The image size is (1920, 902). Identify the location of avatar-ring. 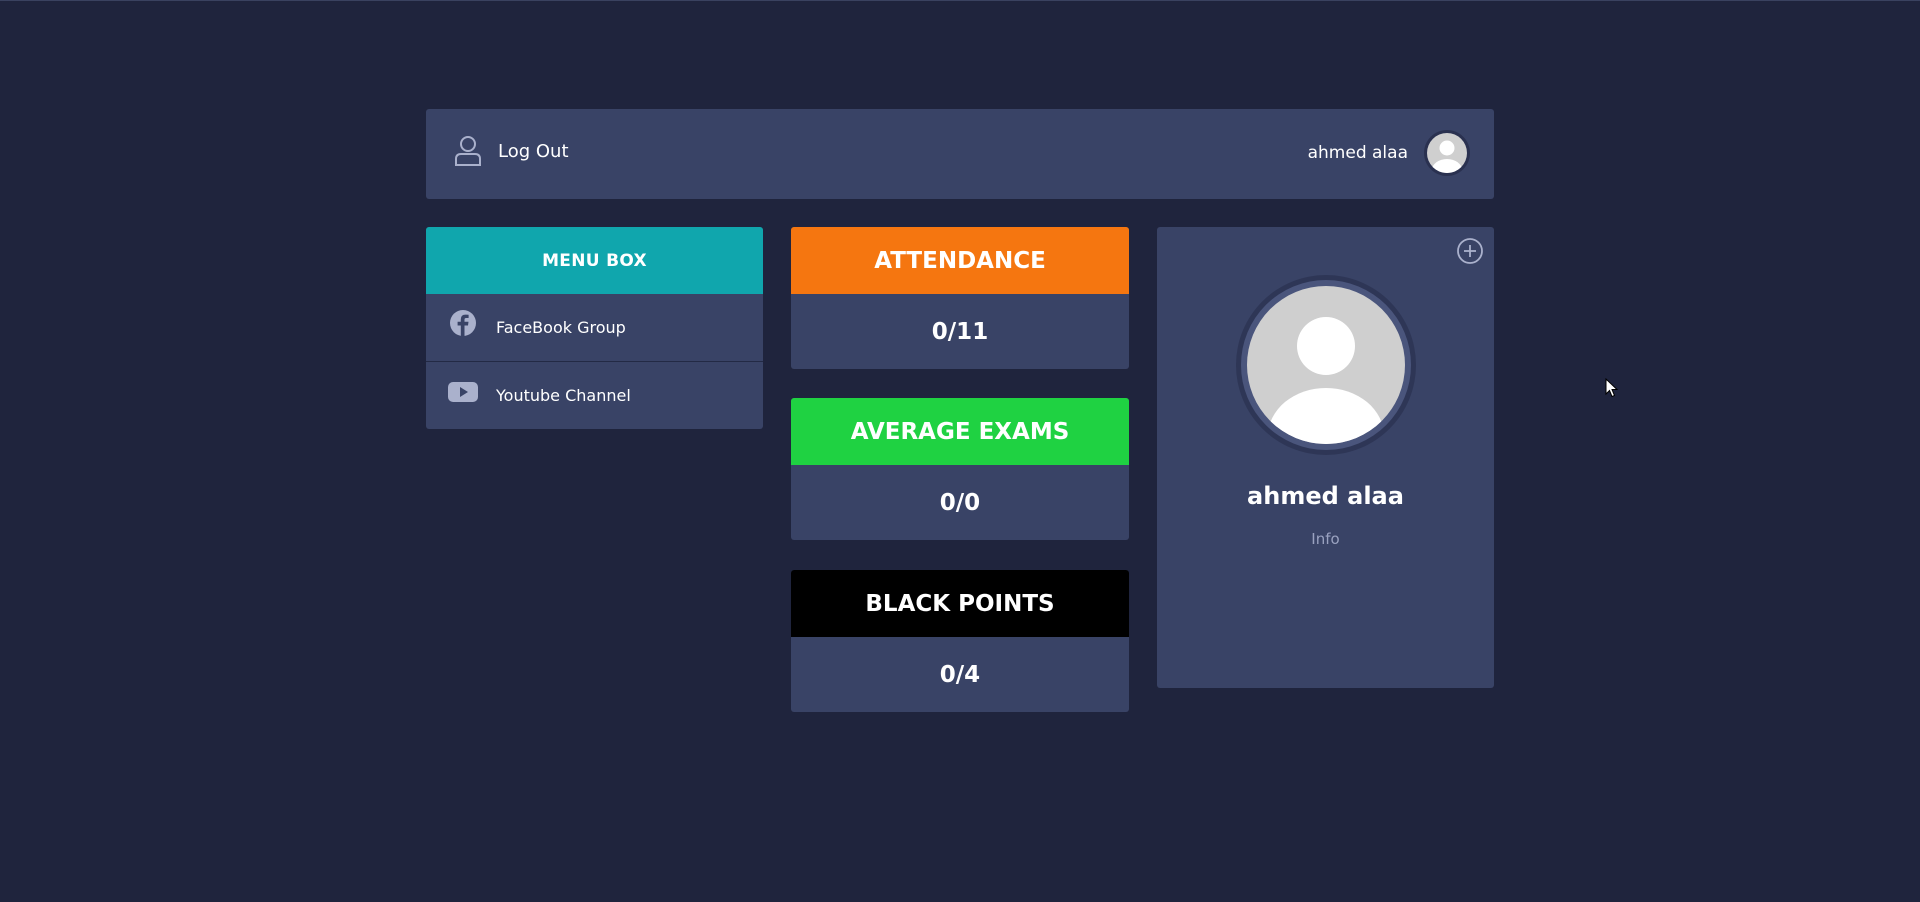
(1326, 365).